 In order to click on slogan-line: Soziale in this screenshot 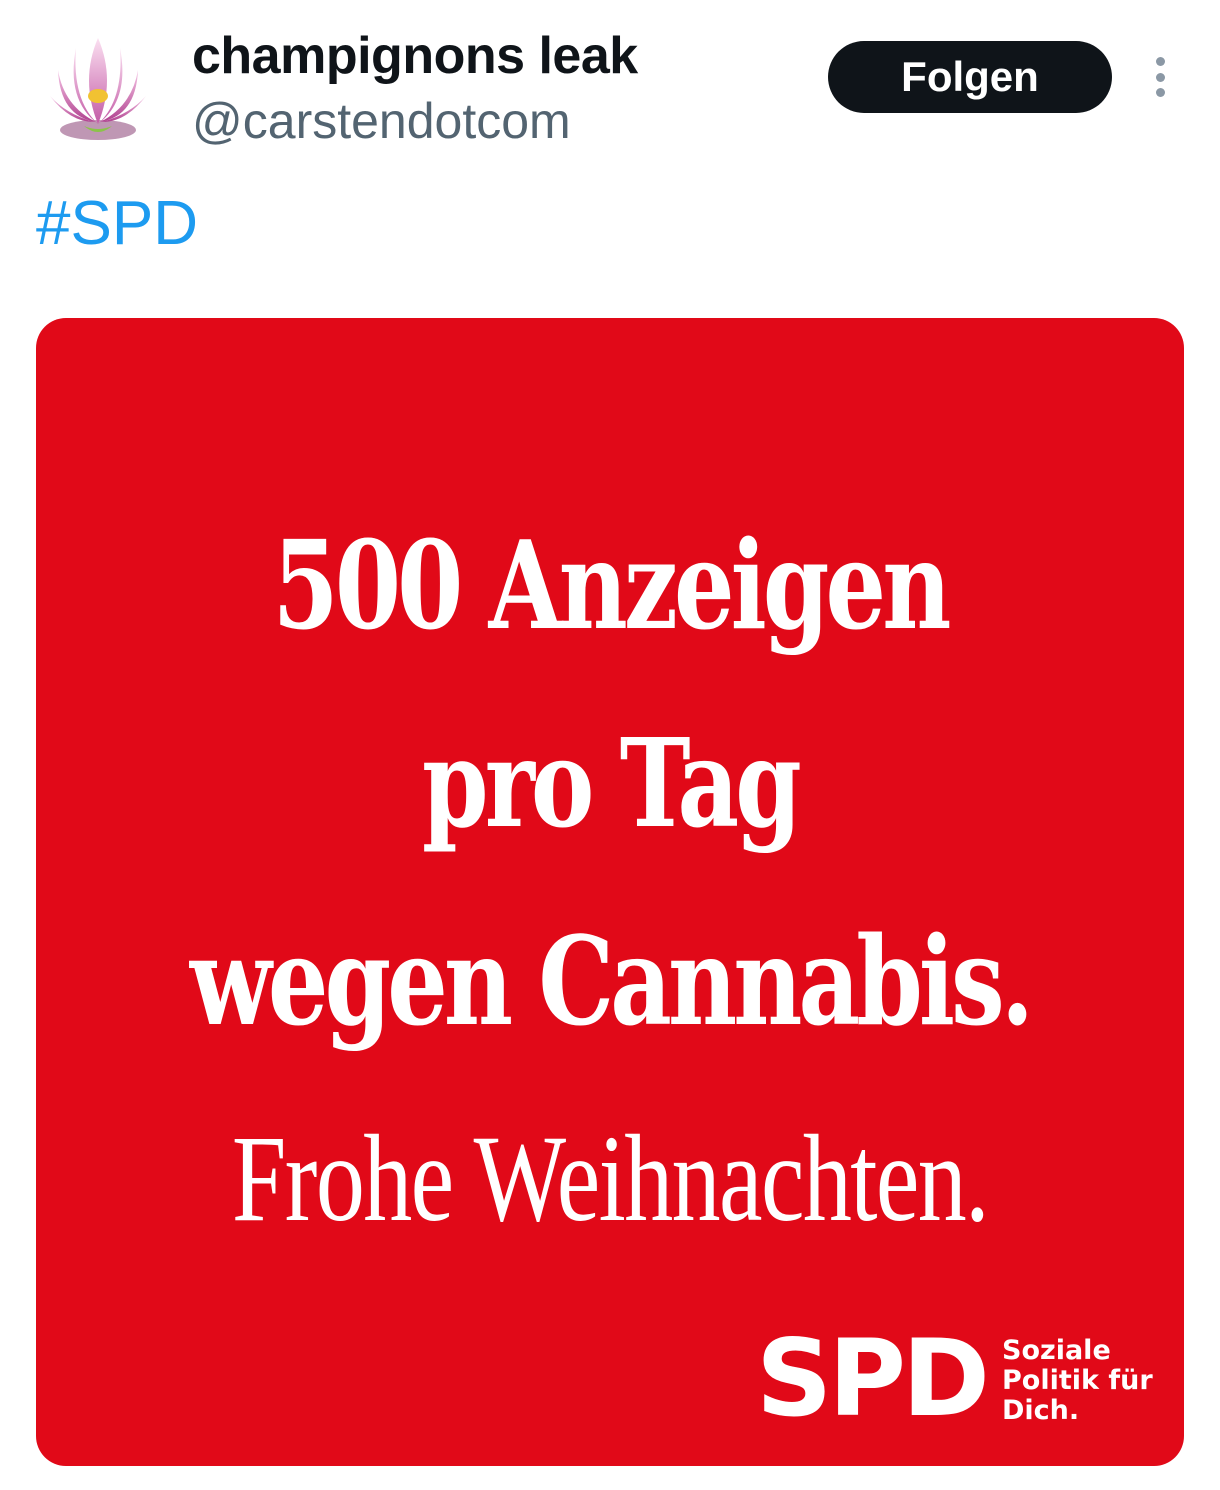, I will do `click(1056, 1350)`.